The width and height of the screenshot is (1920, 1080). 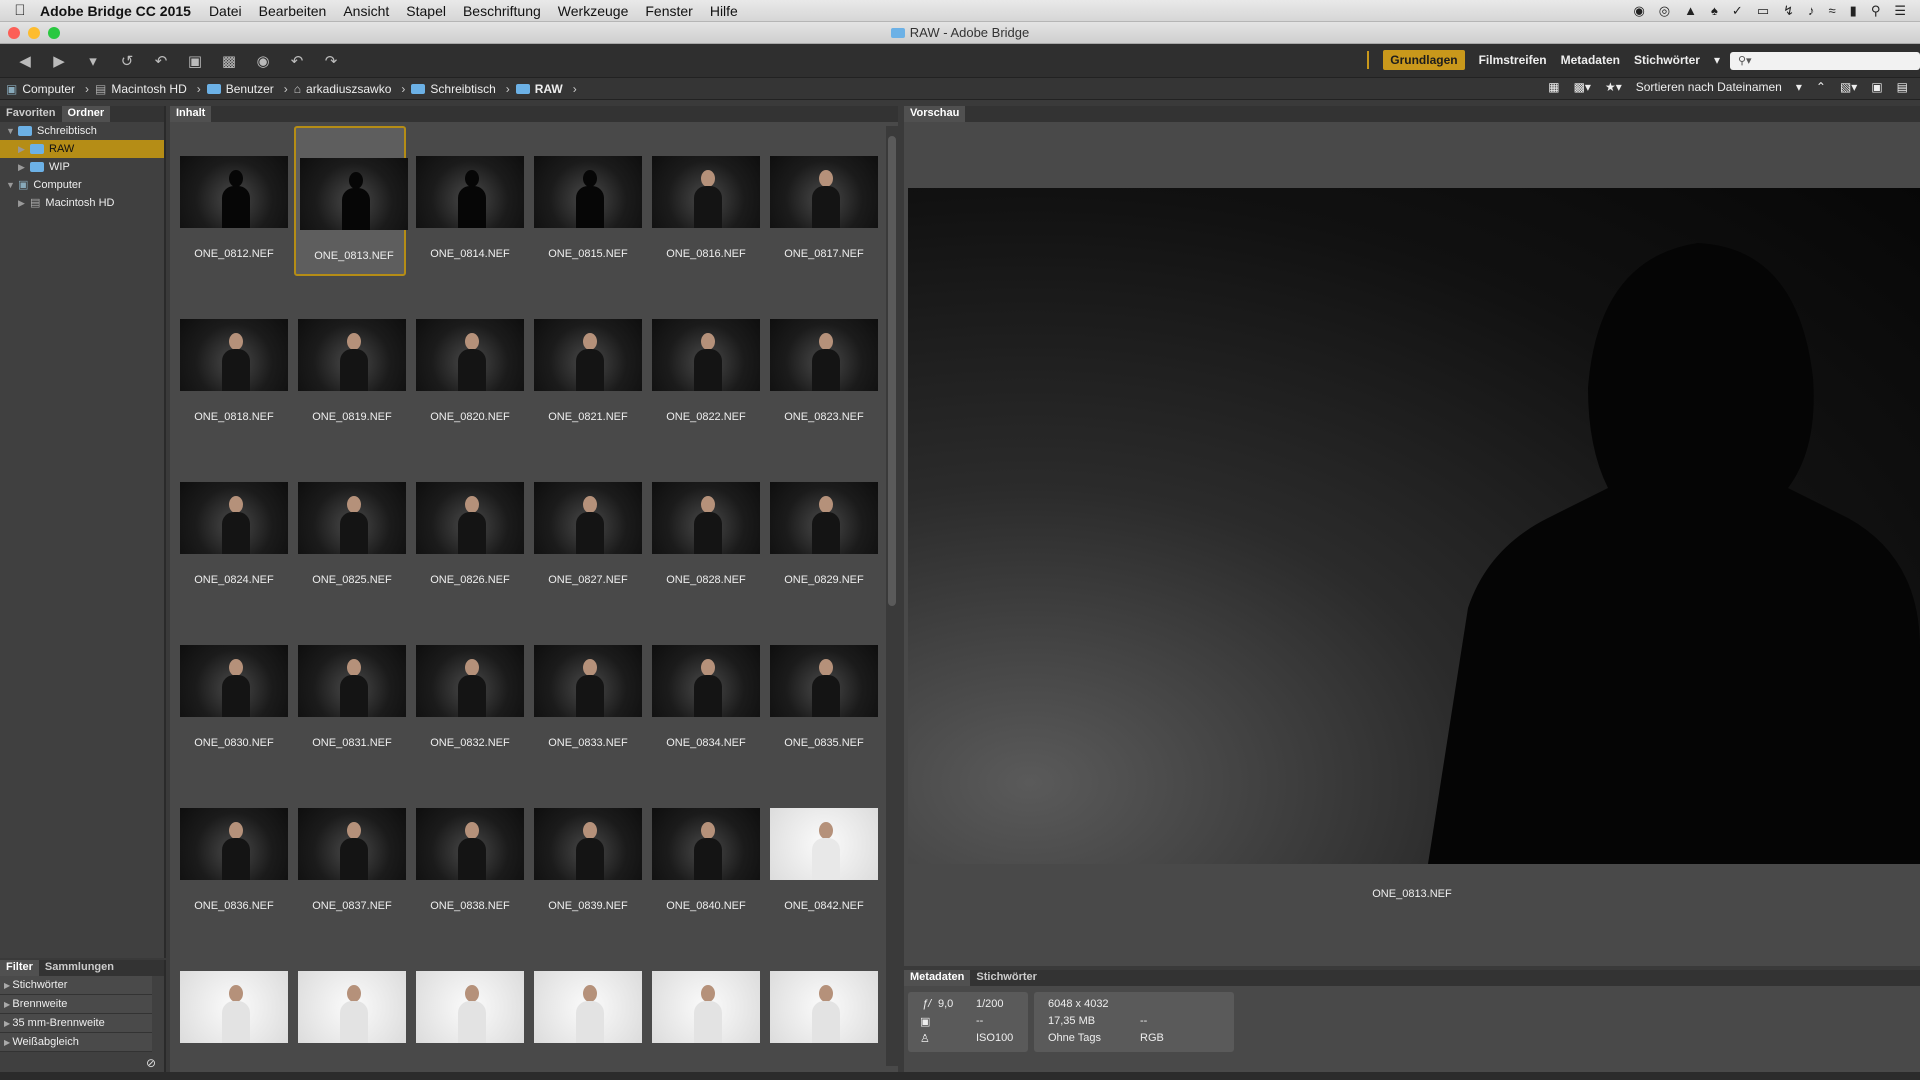 What do you see at coordinates (1876, 87) in the screenshot?
I see `new-folder-icon: ▣` at bounding box center [1876, 87].